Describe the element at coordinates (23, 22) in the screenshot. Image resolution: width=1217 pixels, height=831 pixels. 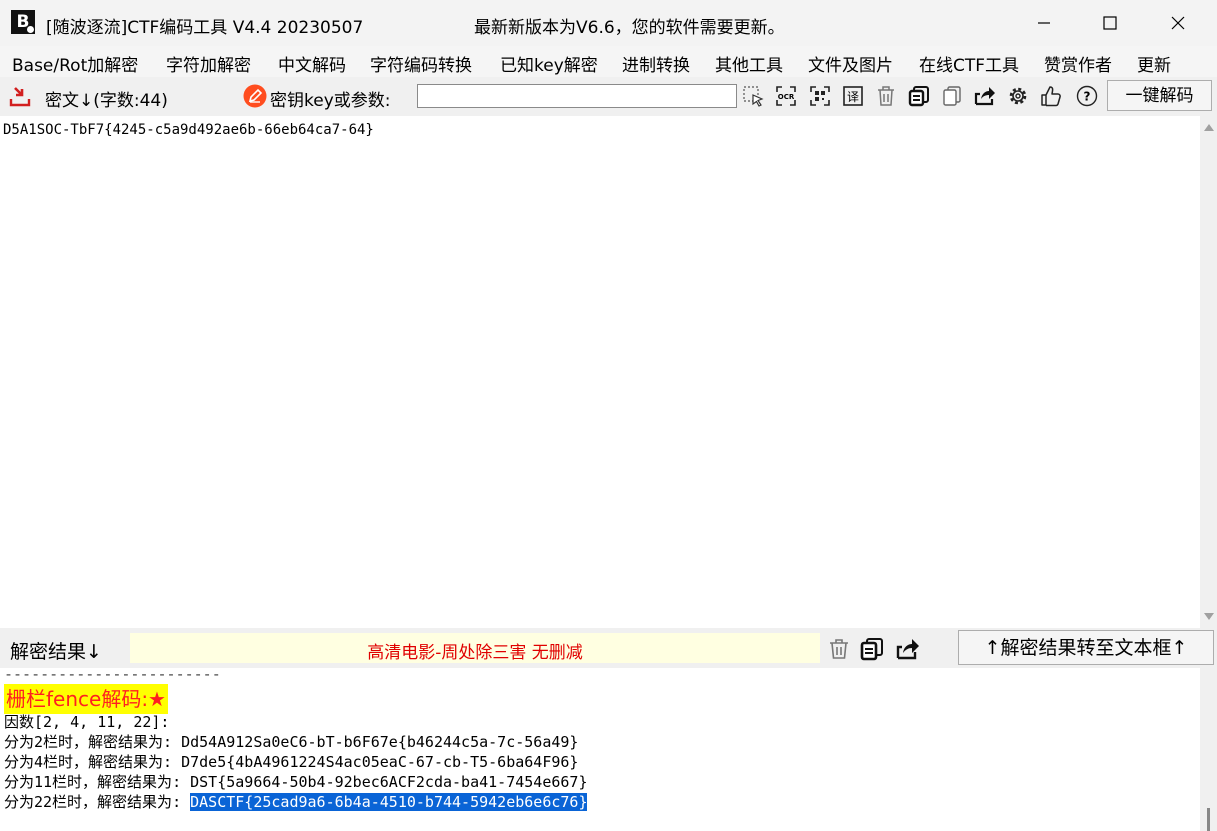
I see `app-logo: B` at that location.